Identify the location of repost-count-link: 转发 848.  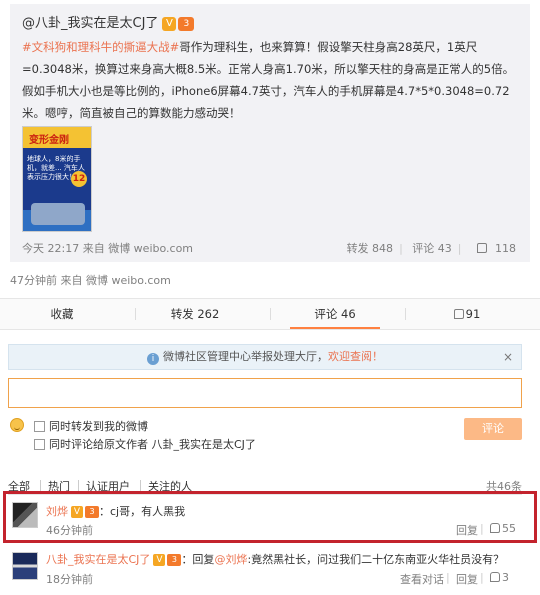
(370, 248).